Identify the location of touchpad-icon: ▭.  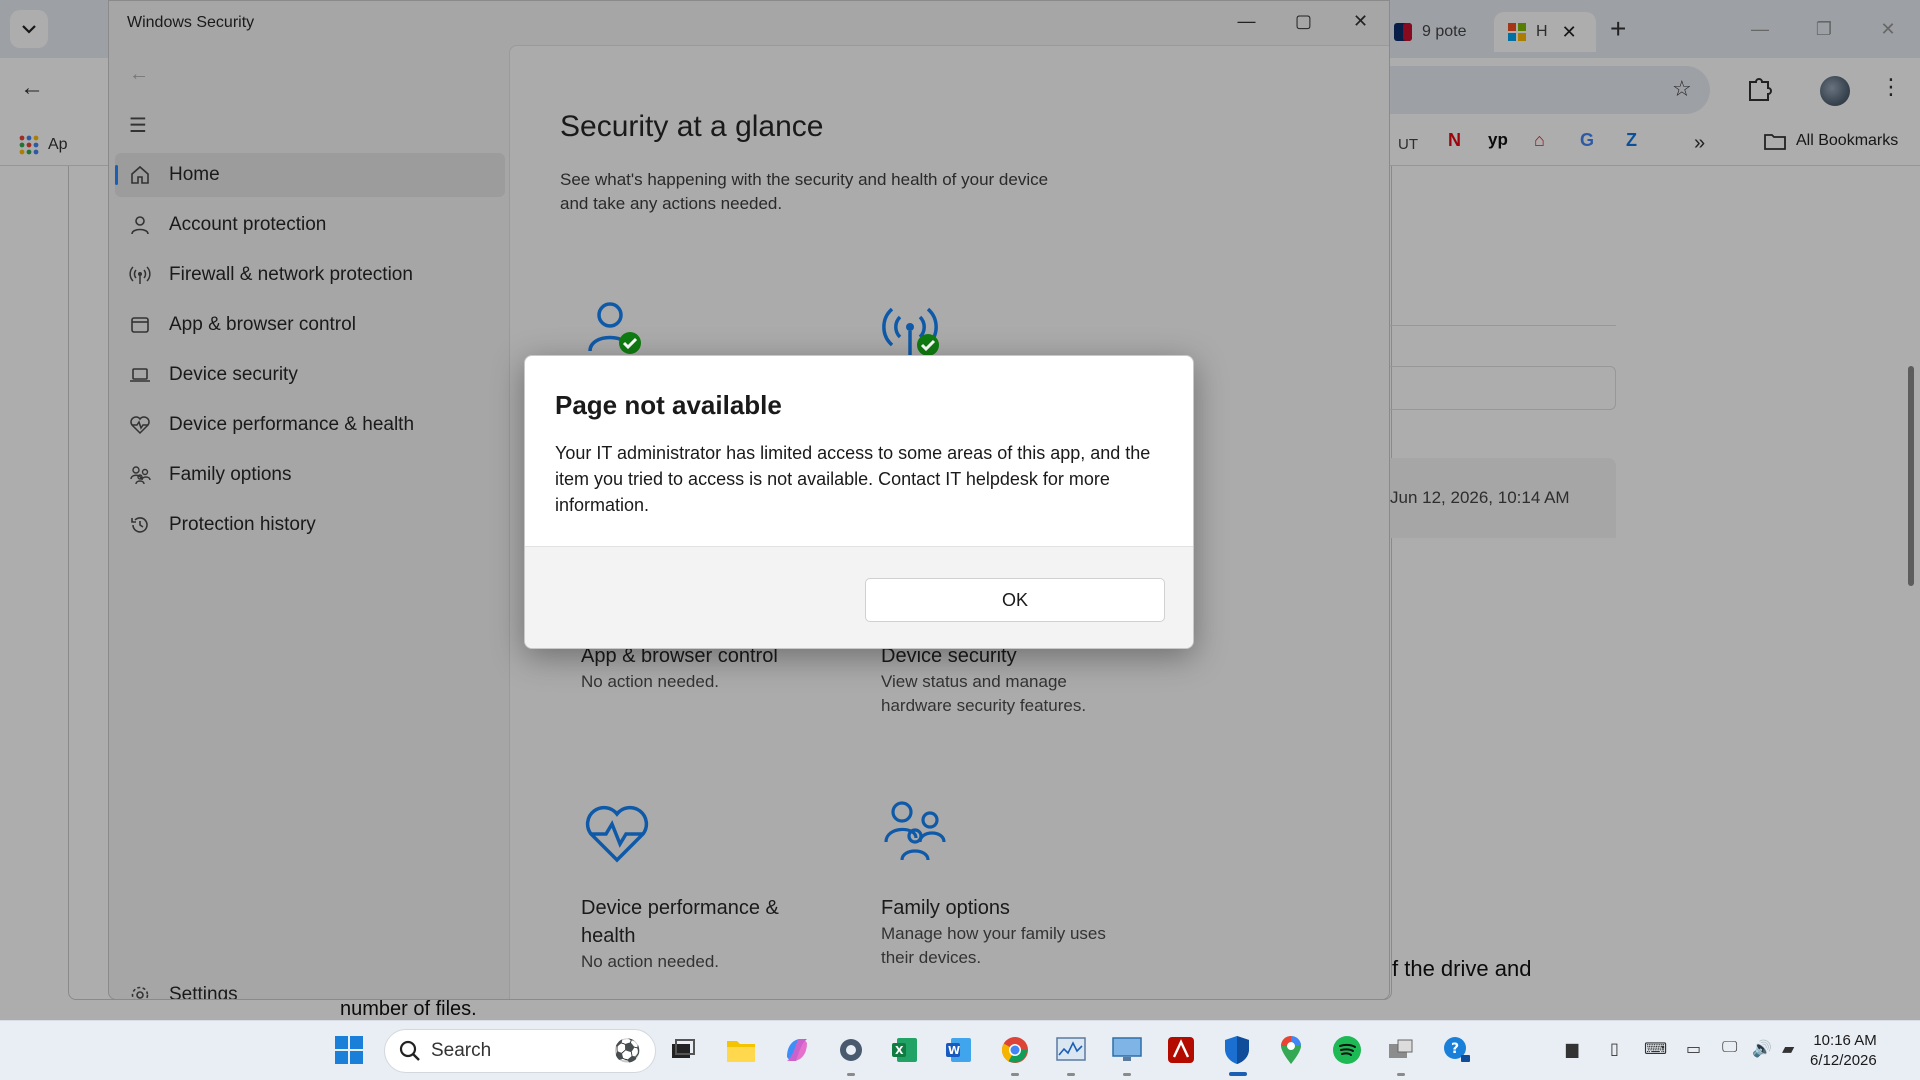
(1693, 1049).